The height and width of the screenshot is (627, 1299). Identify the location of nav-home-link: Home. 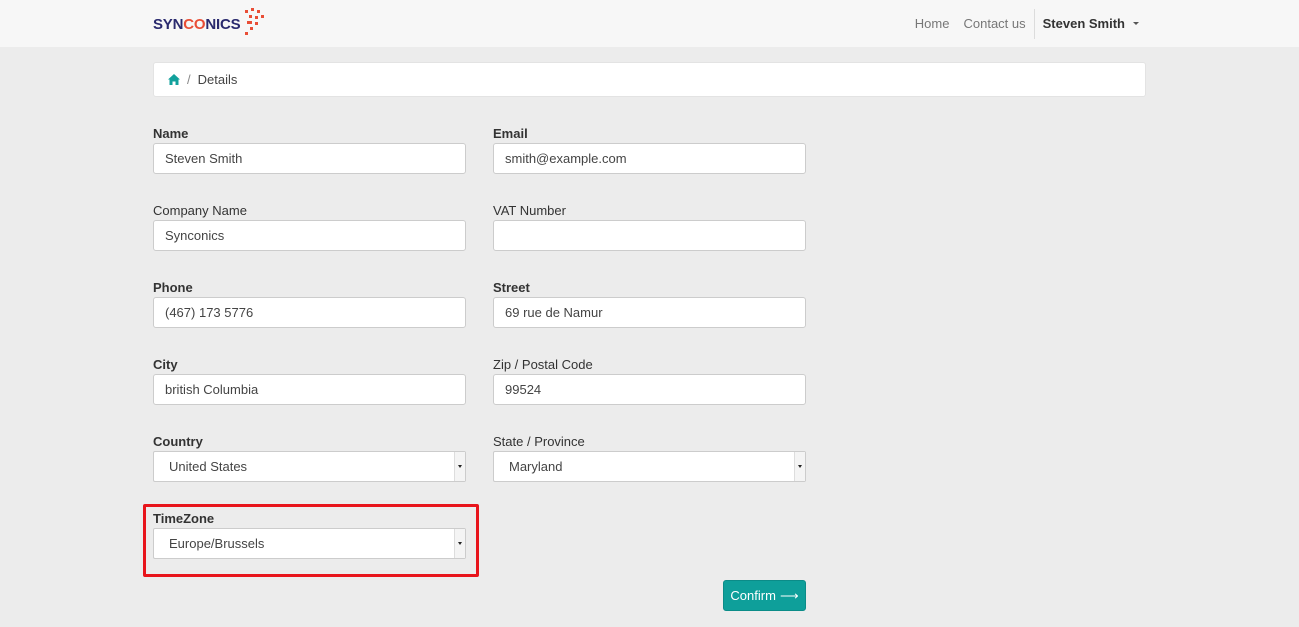
(932, 23).